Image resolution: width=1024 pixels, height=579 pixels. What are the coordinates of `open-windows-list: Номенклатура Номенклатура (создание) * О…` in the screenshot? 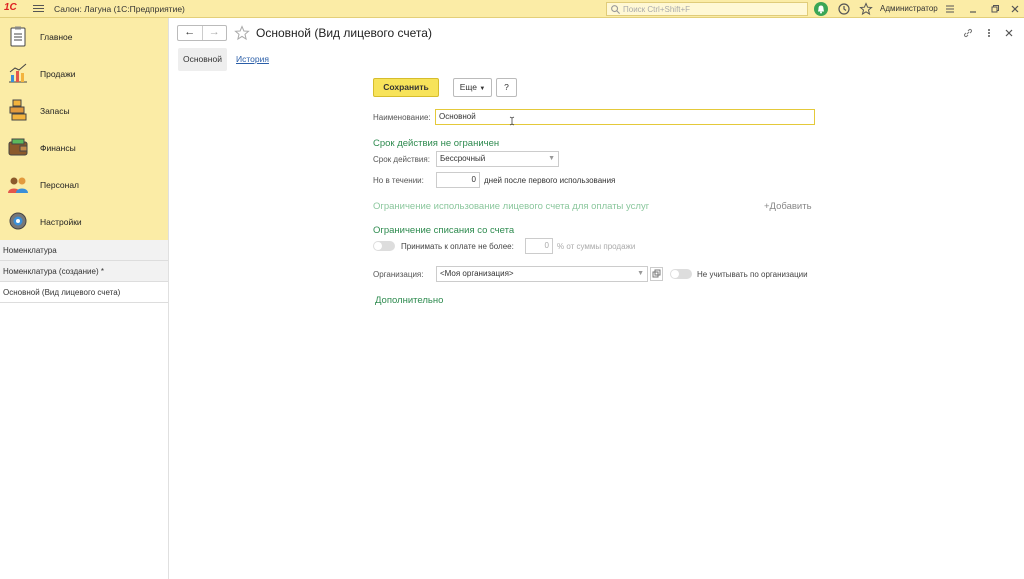 It's located at (84, 271).